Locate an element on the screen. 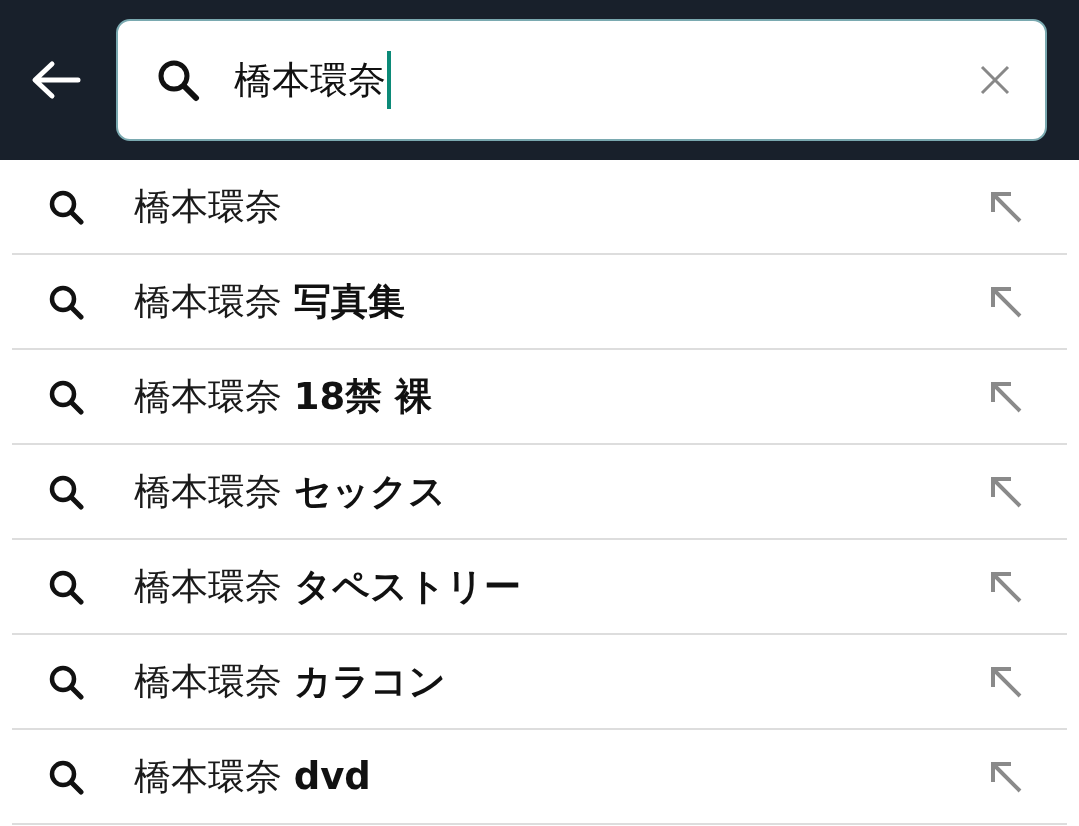  suggestion-item: 橋本環奈 写真集 is located at coordinates (539, 302).